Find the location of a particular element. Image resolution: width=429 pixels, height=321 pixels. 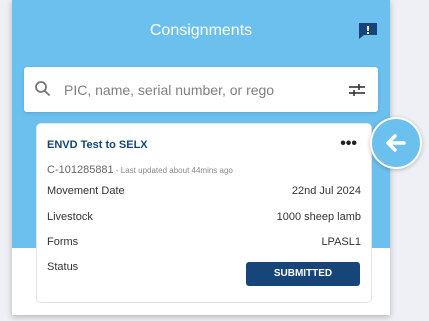

more-options-button: ••• is located at coordinates (348, 144).